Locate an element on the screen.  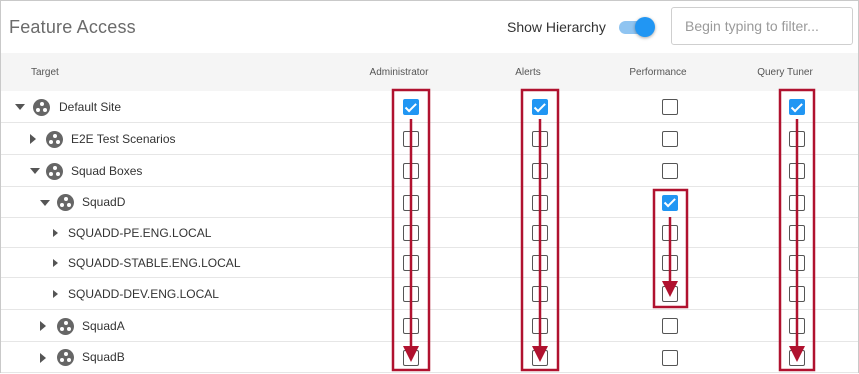
tree-row: SquadB is located at coordinates (429, 357).